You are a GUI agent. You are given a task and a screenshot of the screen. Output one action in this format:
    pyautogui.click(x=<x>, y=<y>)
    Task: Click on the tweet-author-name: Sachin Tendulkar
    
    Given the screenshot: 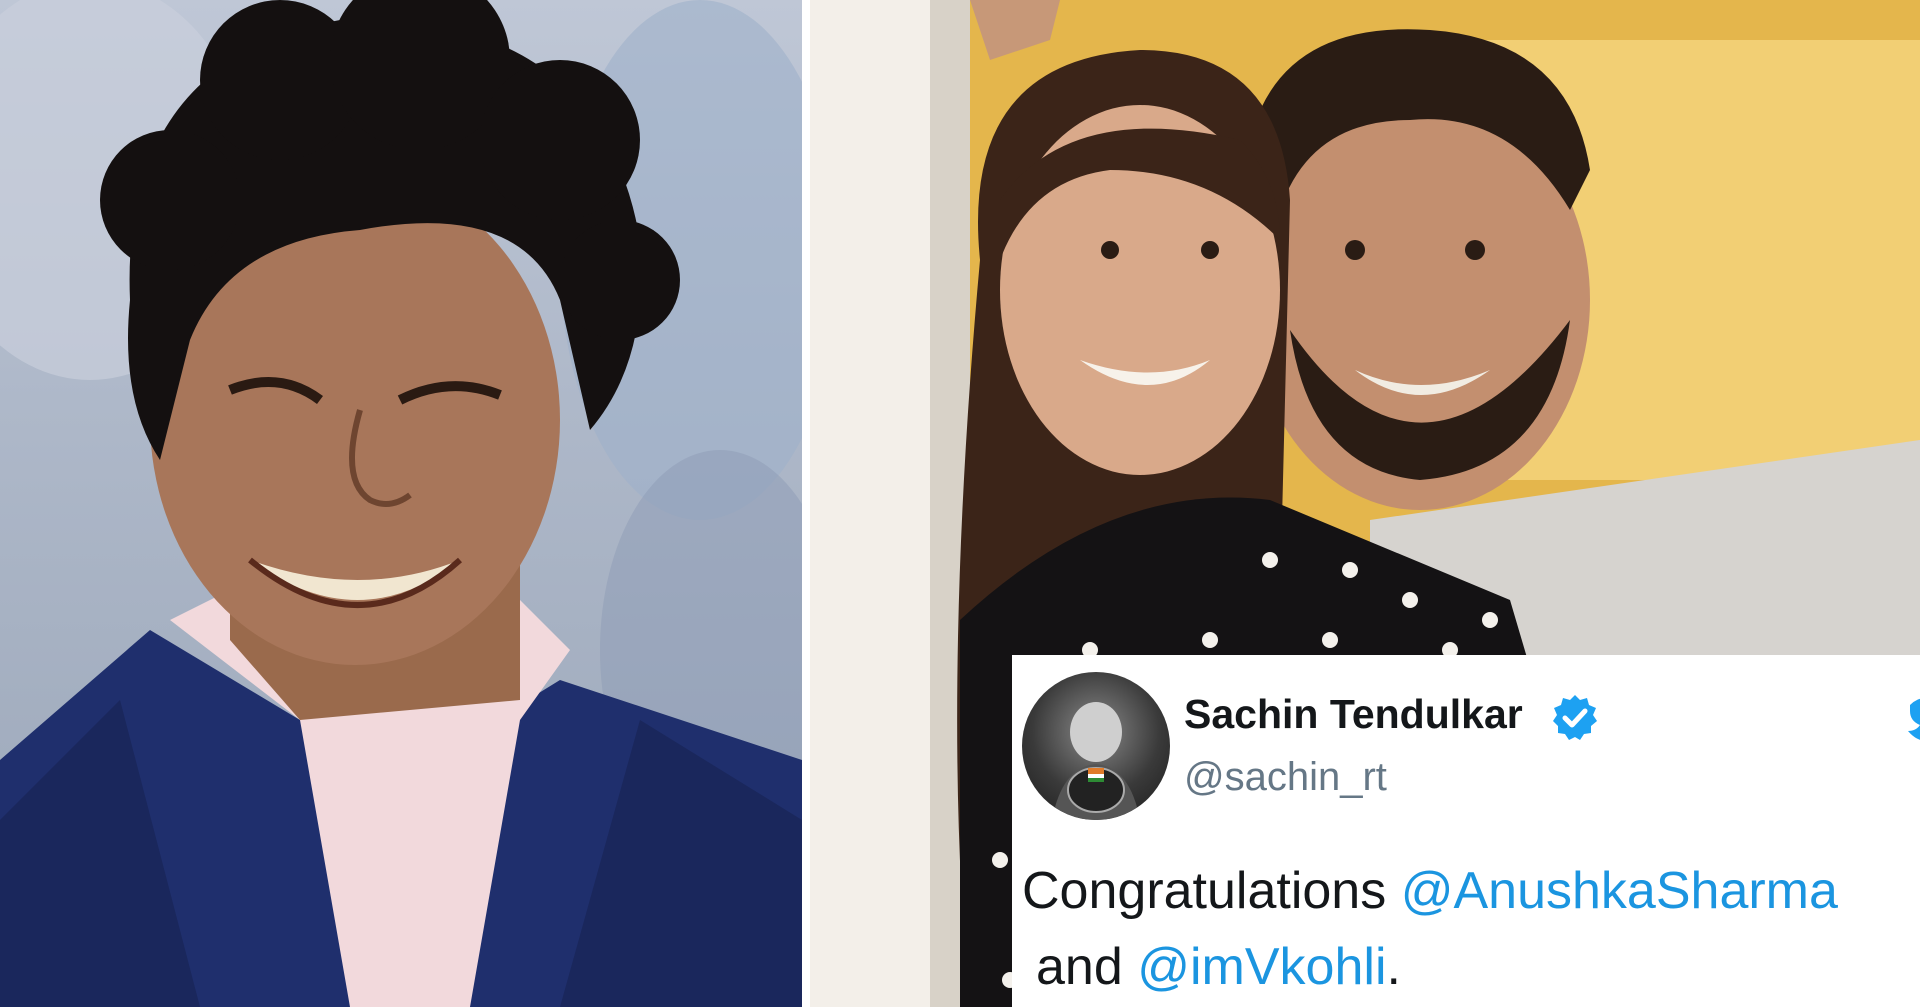 What is the action you would take?
    pyautogui.click(x=1353, y=714)
    